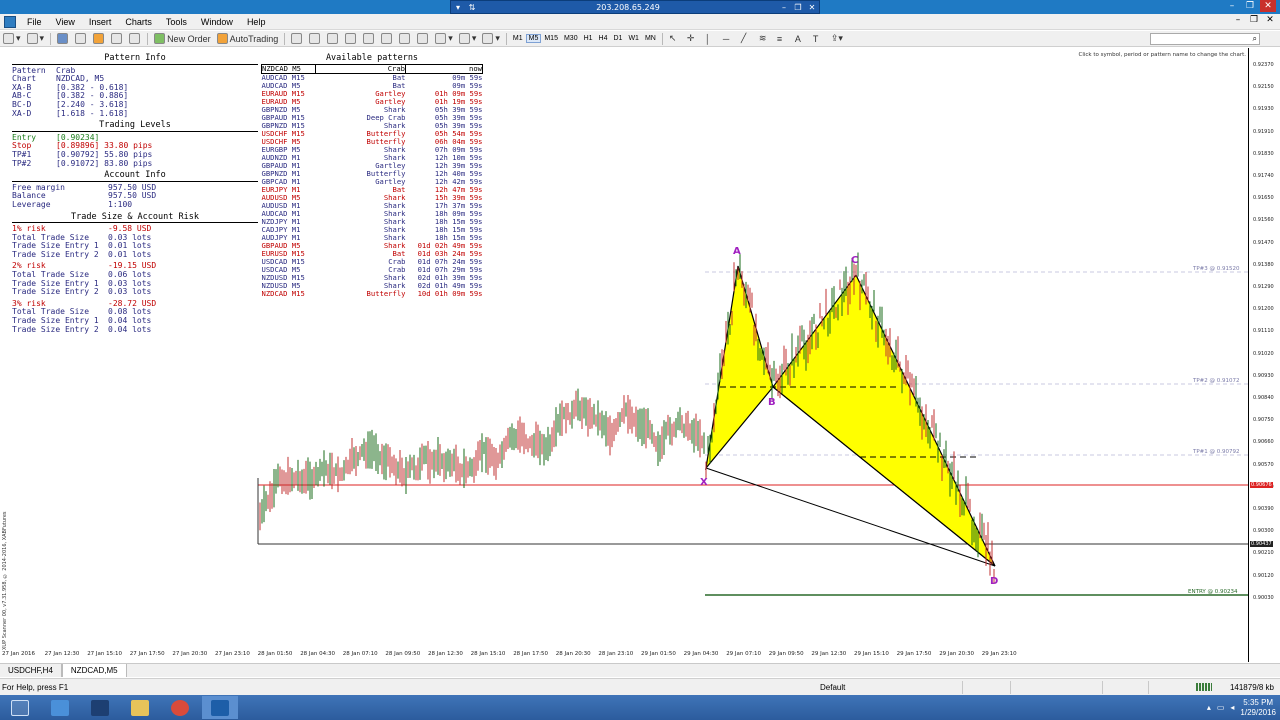  What do you see at coordinates (1250, 6) in the screenshot?
I see `maximize-window-icon: ❐` at bounding box center [1250, 6].